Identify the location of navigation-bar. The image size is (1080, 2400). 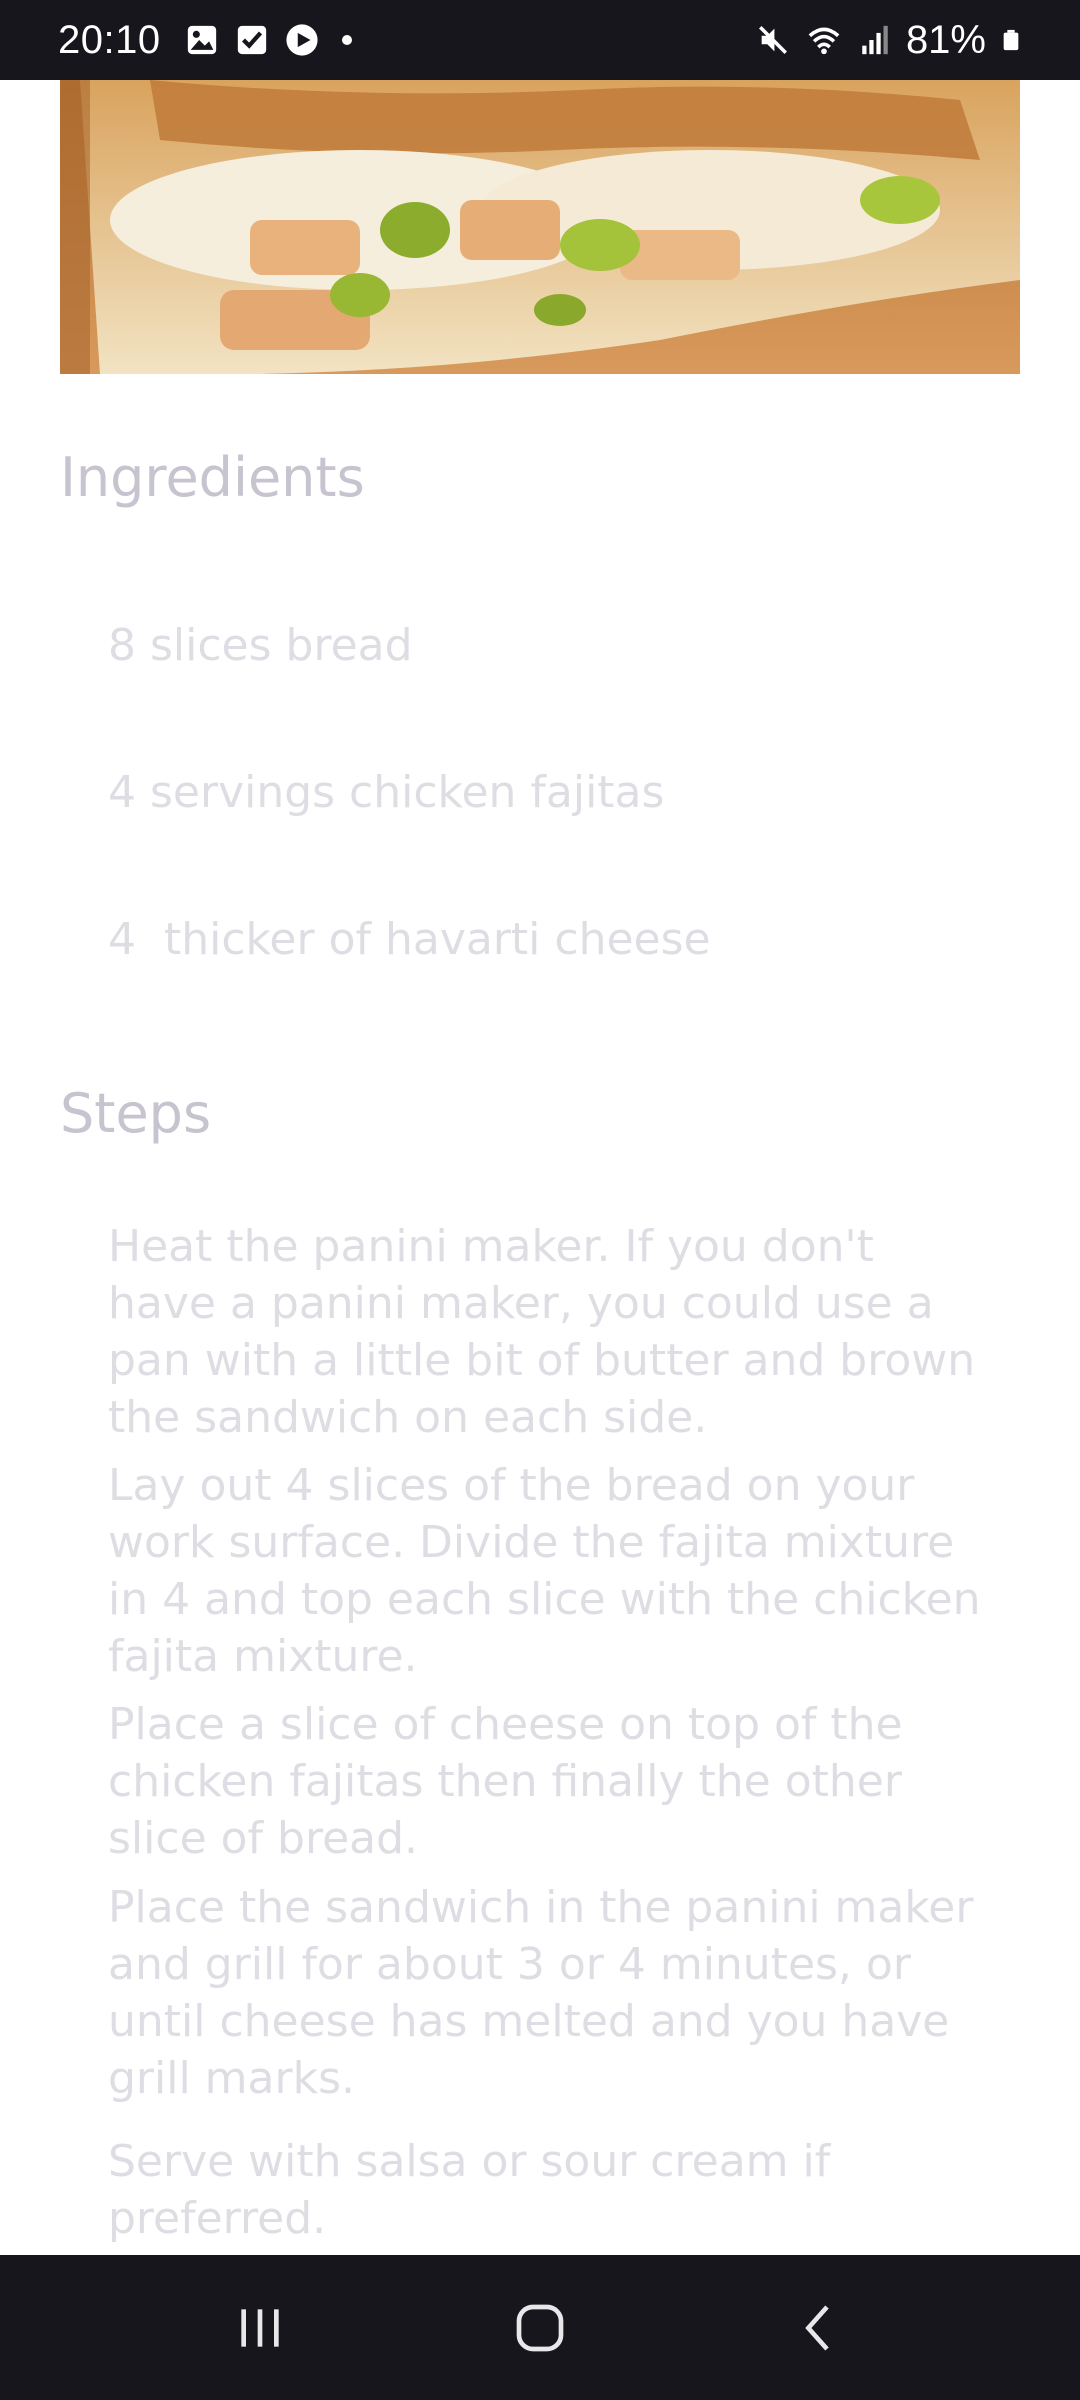
(540, 2327).